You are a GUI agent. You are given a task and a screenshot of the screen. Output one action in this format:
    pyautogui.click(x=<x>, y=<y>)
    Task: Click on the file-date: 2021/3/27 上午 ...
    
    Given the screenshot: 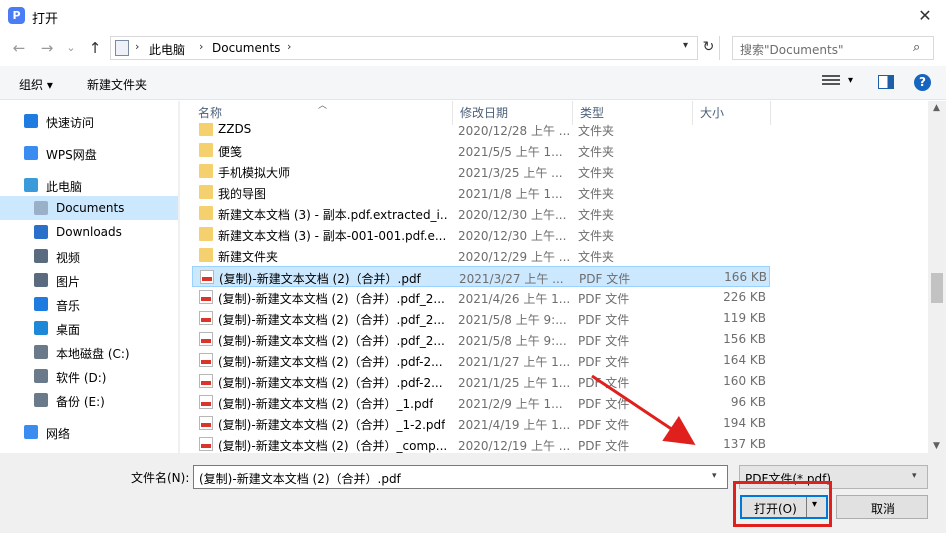 What is the action you would take?
    pyautogui.click(x=511, y=279)
    